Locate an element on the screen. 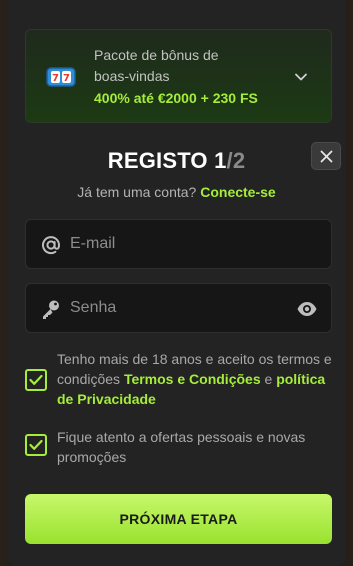 Image resolution: width=353 pixels, height=566 pixels. step-total: 2 is located at coordinates (239, 160).